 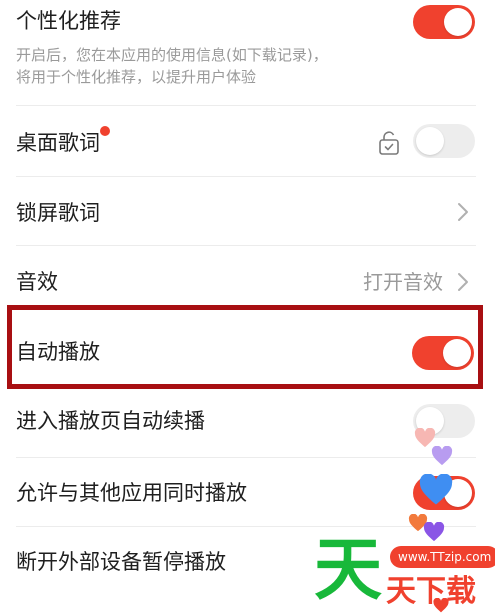 What do you see at coordinates (445, 557) in the screenshot?
I see `watermark-url: www.TTzip.com` at bounding box center [445, 557].